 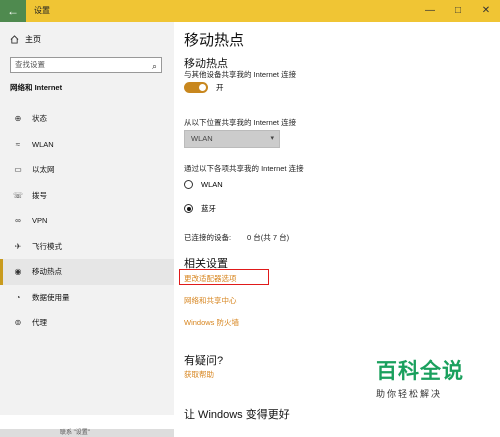 I want to click on adapter-options-link: 更改适配器选项, so click(x=210, y=278).